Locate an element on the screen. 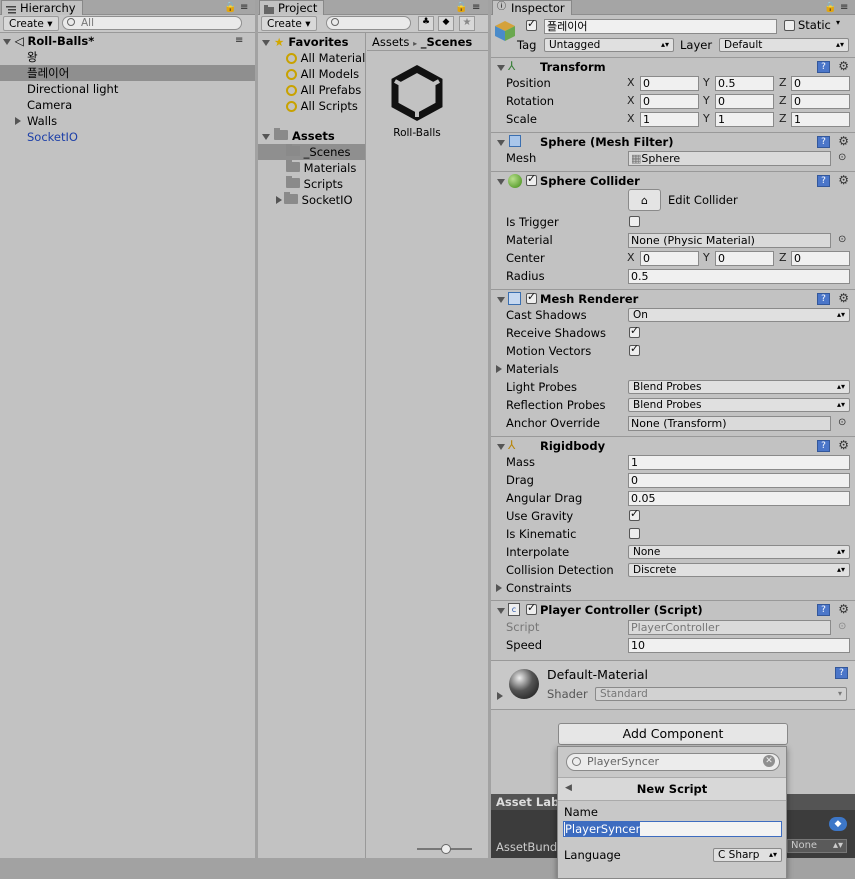 The width and height of the screenshot is (855, 879). position-x-field: 0 is located at coordinates (669, 83).